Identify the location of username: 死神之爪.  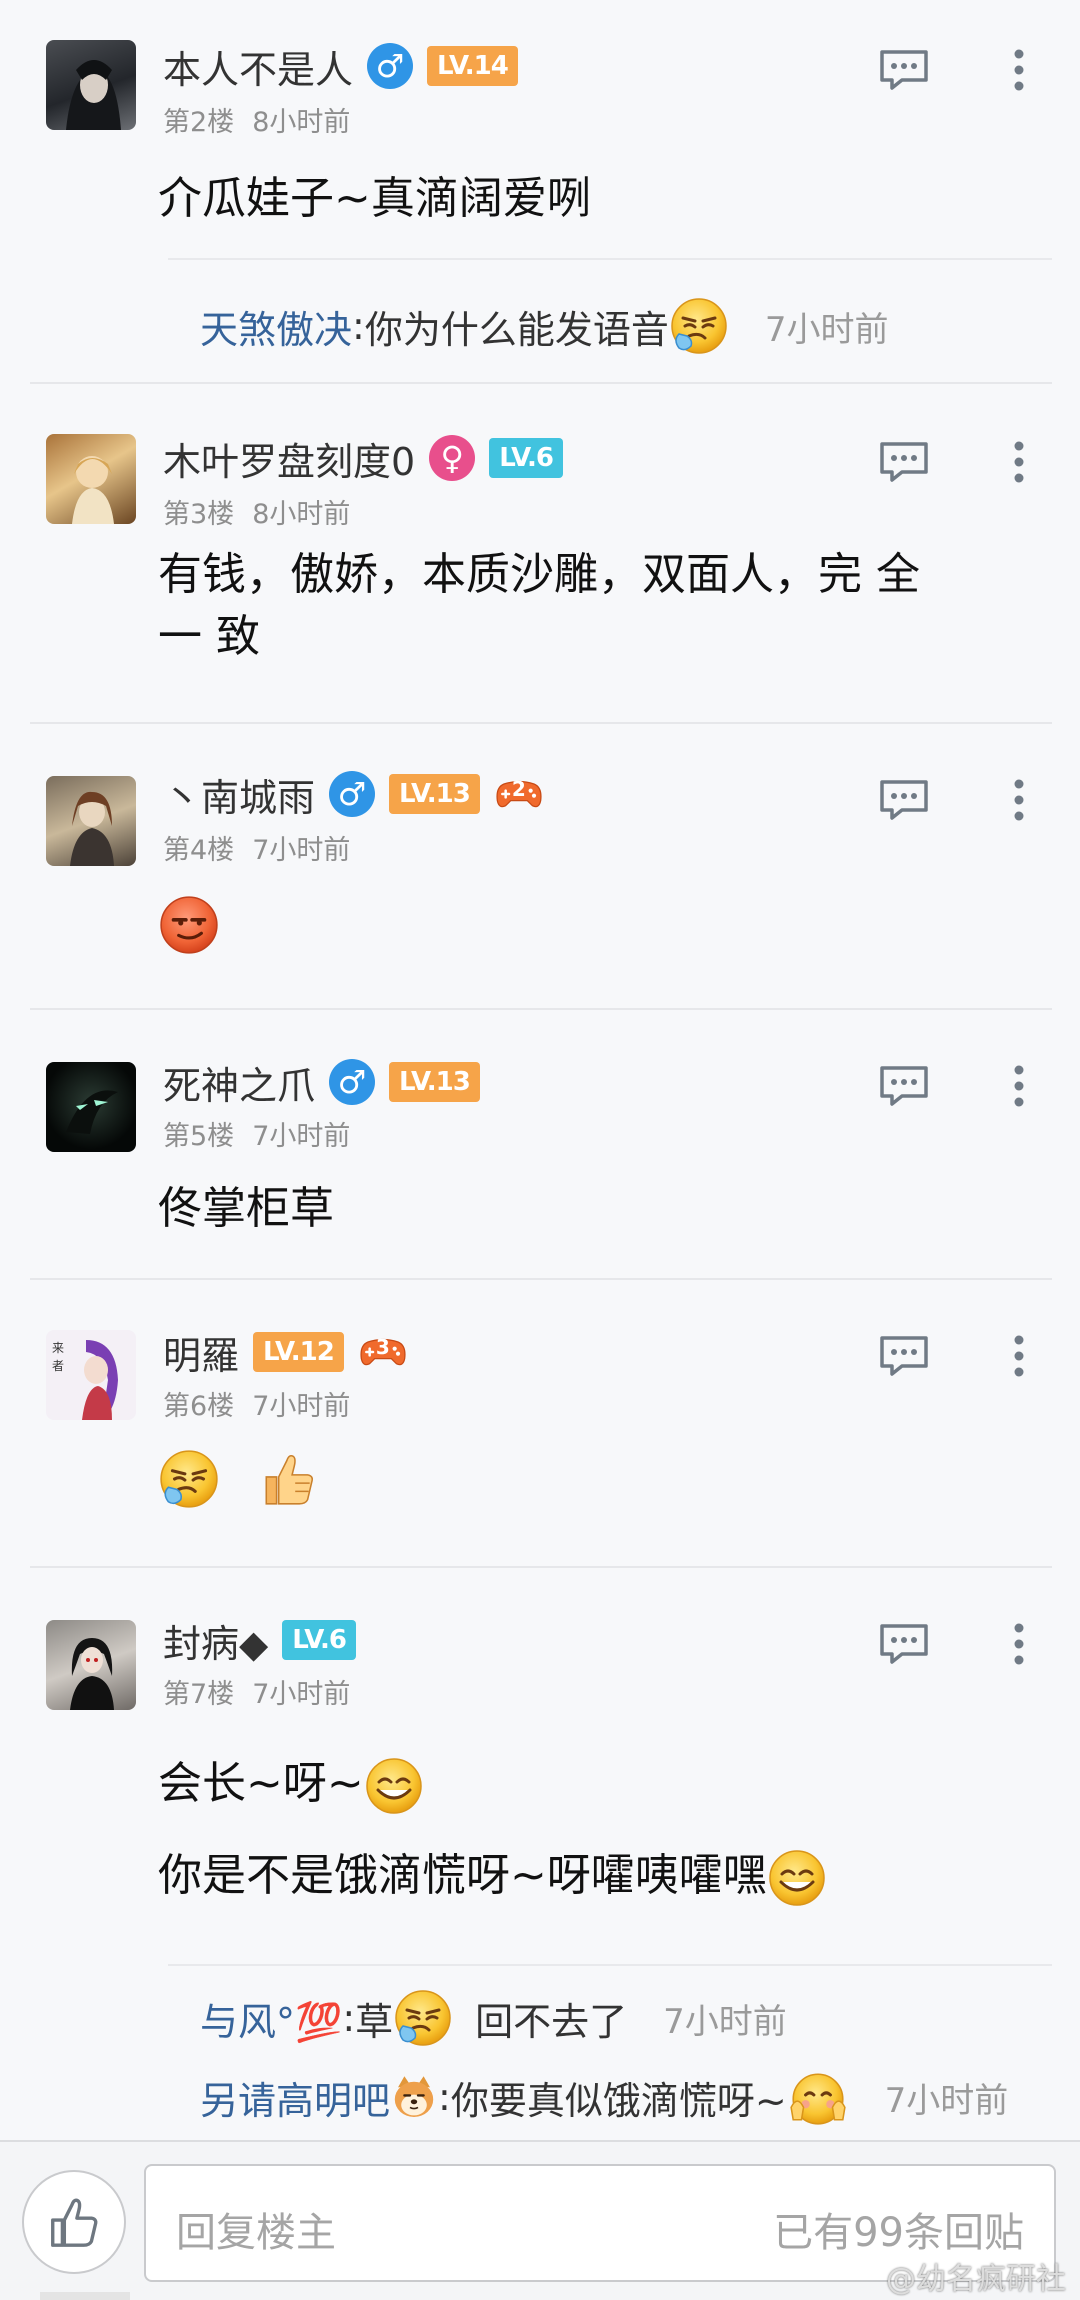
(239, 1082).